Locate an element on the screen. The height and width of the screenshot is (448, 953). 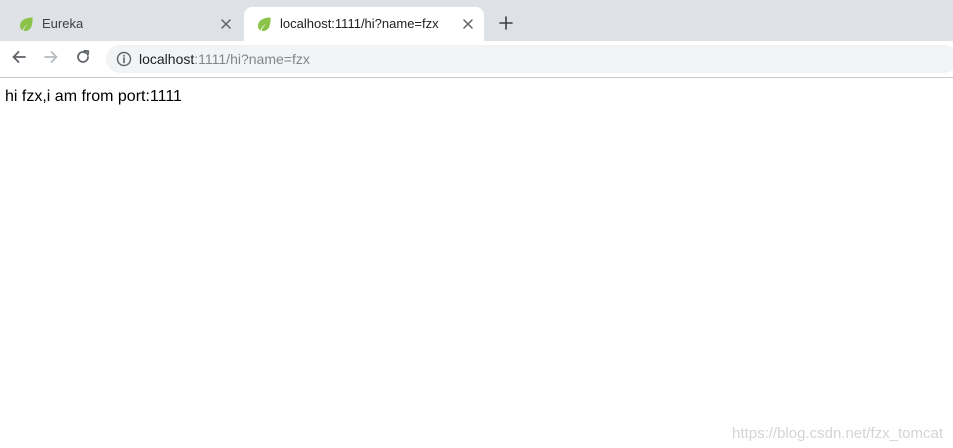
new-tab-button is located at coordinates (506, 25).